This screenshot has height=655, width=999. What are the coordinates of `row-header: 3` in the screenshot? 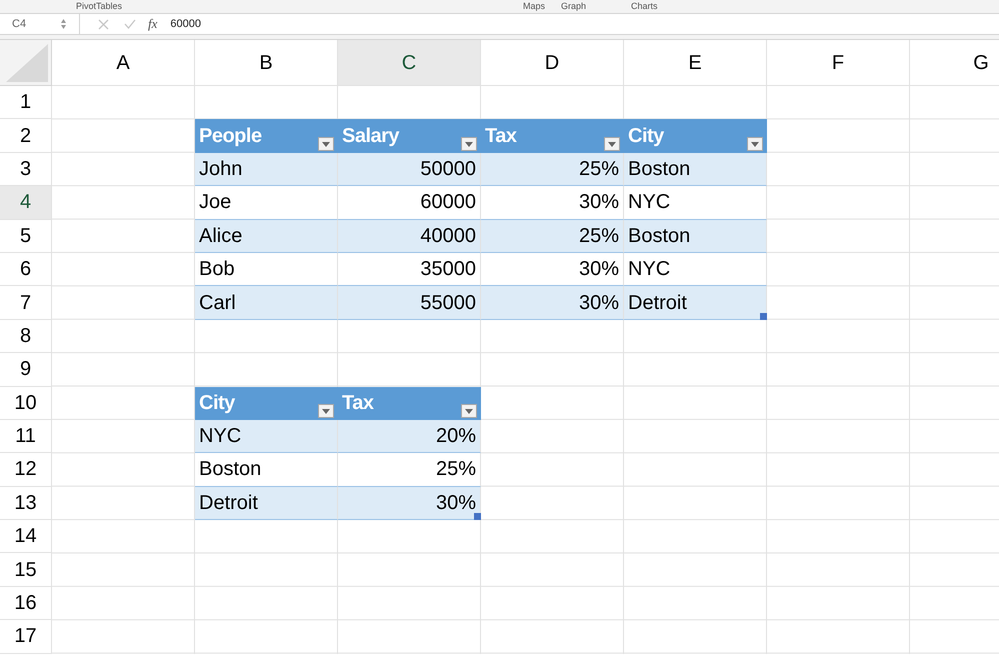 It's located at (26, 169).